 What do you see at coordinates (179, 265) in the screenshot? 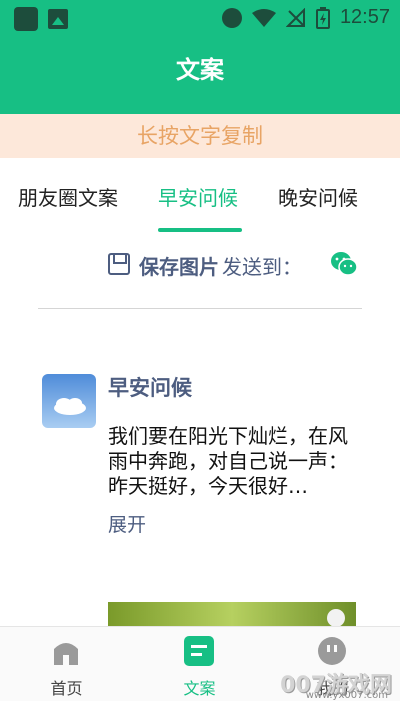
I see `save-image-button: 保存图片` at bounding box center [179, 265].